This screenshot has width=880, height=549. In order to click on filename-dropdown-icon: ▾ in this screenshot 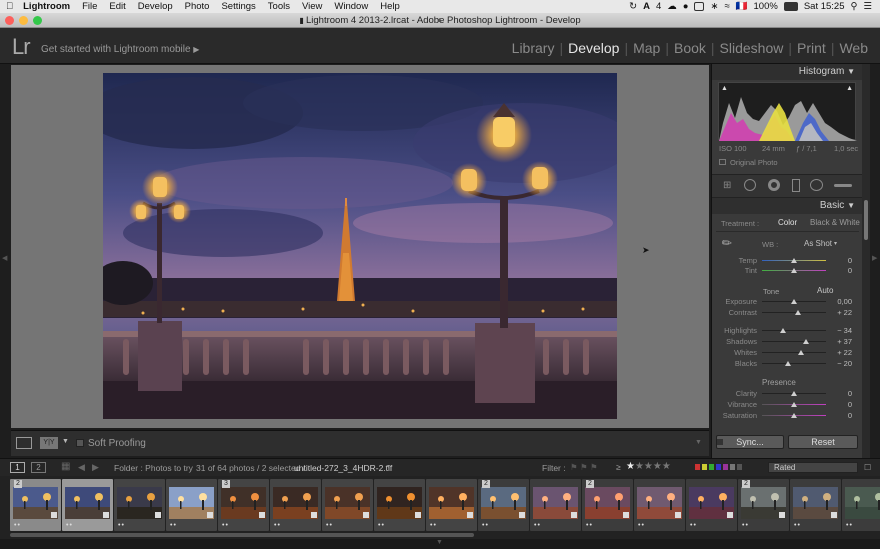, I will do `click(388, 466)`.